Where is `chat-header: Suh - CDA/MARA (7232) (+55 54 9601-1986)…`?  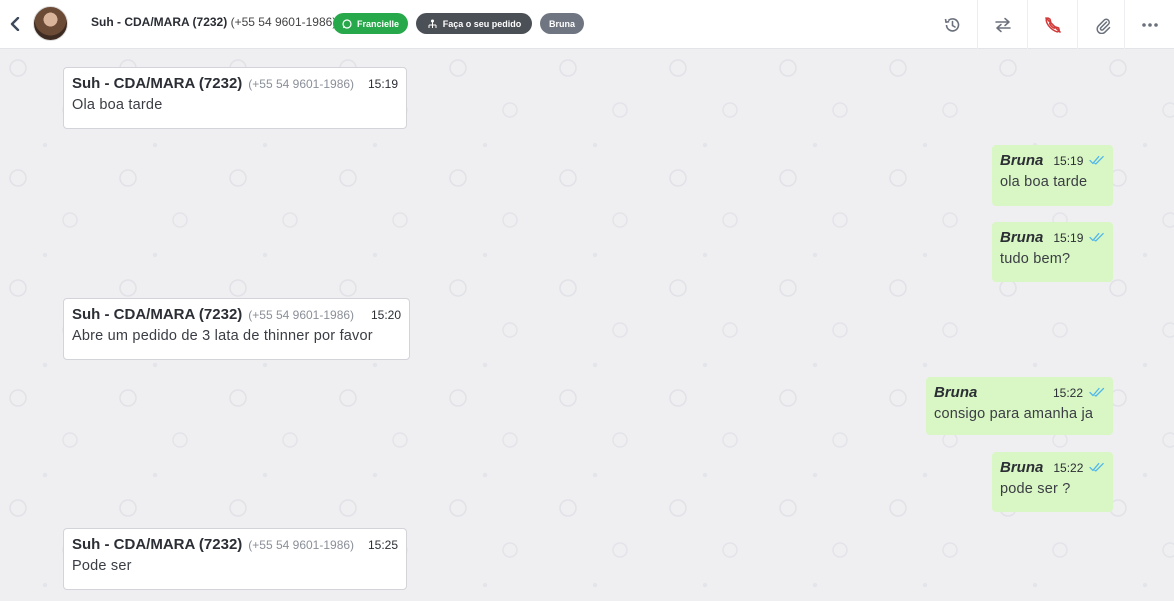
chat-header: Suh - CDA/MARA (7232) (+55 54 9601-1986)… is located at coordinates (587, 24).